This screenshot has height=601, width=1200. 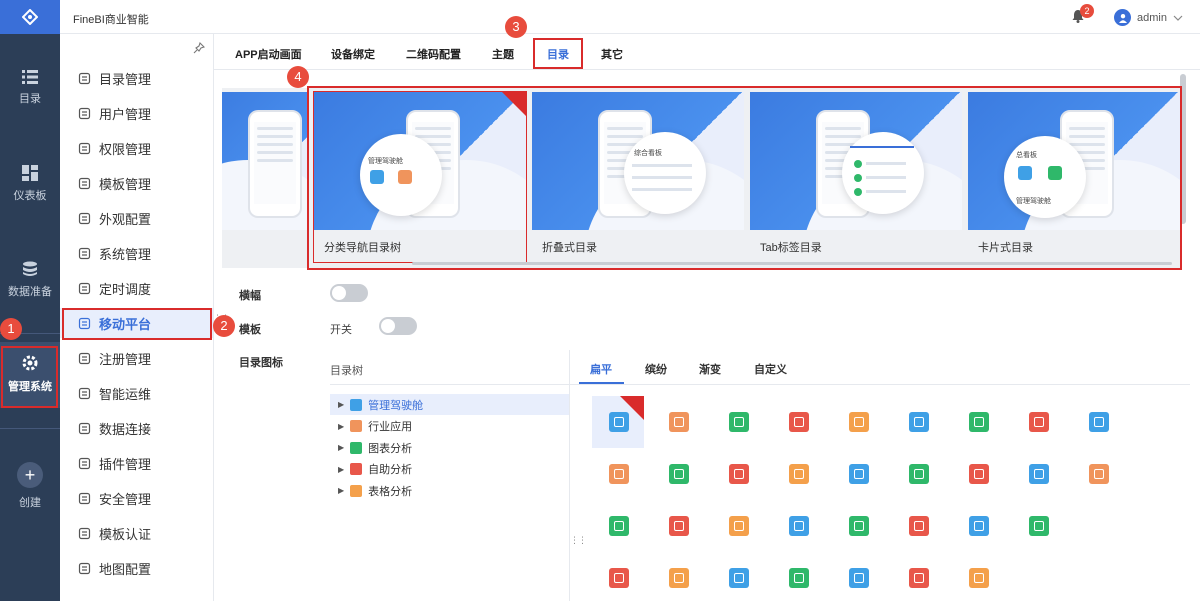 I want to click on style-card-partial, so click(x=265, y=177).